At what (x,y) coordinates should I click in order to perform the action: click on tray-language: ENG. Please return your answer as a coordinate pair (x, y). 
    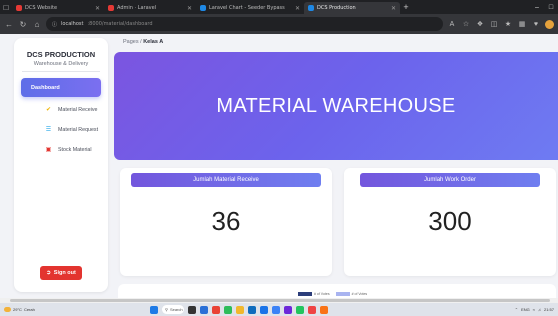
    Looking at the image, I should click on (525, 309).